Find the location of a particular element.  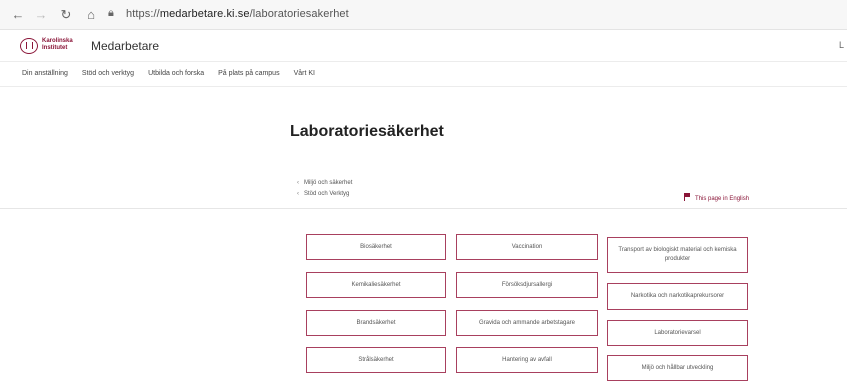

card-miljo-hallbar: Miljö och hållbar utveckling is located at coordinates (677, 368).